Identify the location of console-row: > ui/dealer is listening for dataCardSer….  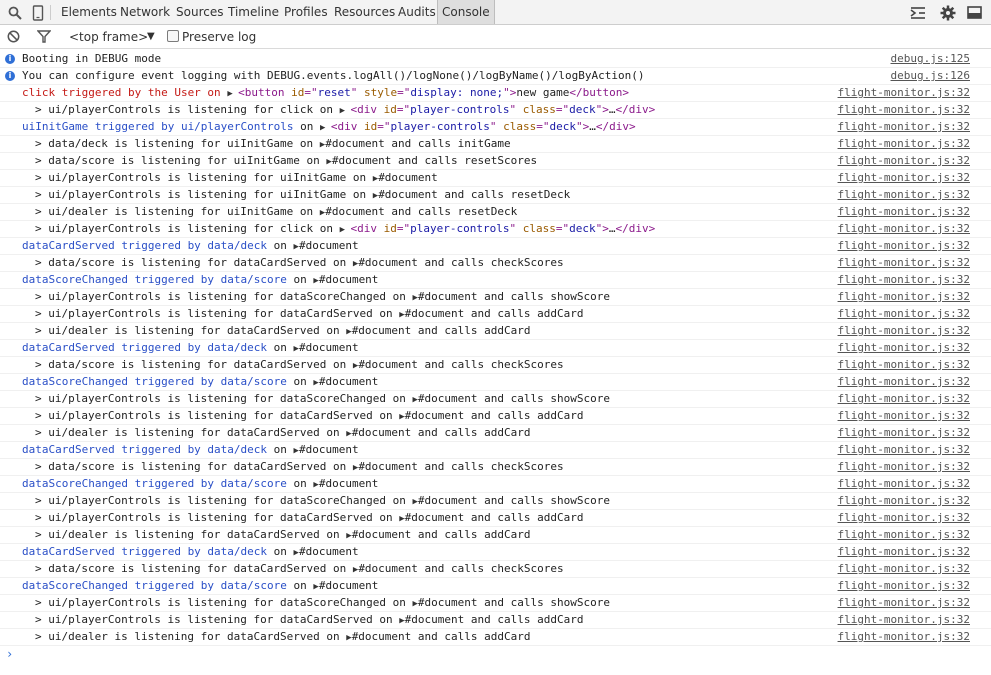
(495, 433).